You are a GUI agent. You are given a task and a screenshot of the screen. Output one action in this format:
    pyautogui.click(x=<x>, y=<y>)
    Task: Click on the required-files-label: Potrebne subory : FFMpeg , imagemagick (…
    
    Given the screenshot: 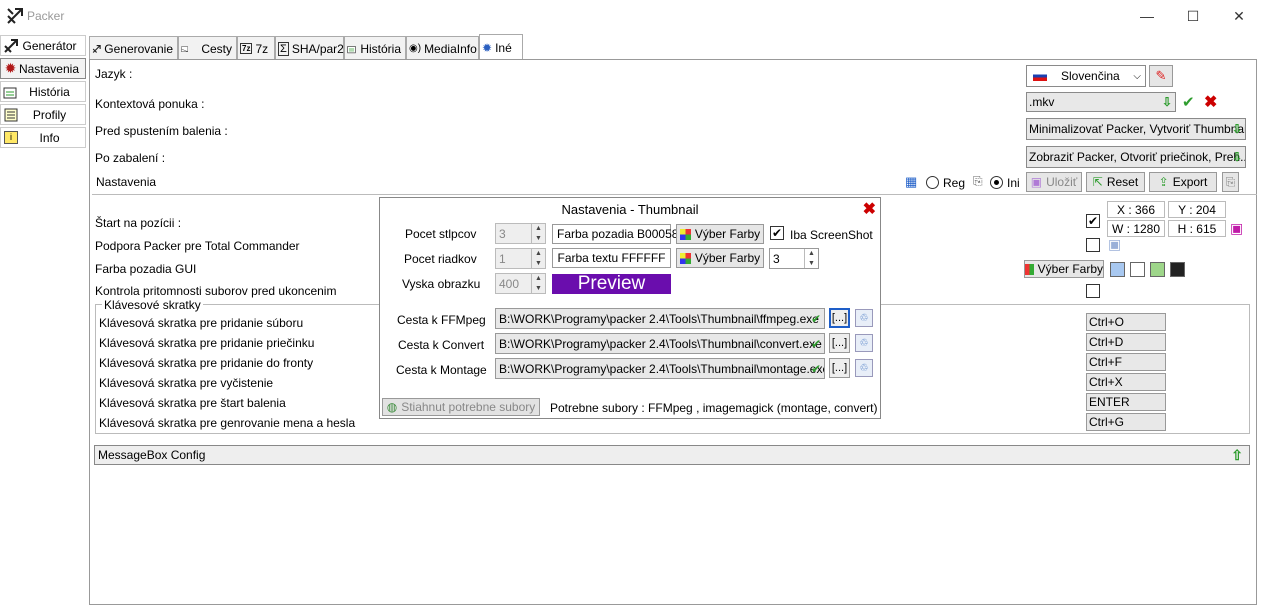 What is the action you would take?
    pyautogui.click(x=714, y=408)
    